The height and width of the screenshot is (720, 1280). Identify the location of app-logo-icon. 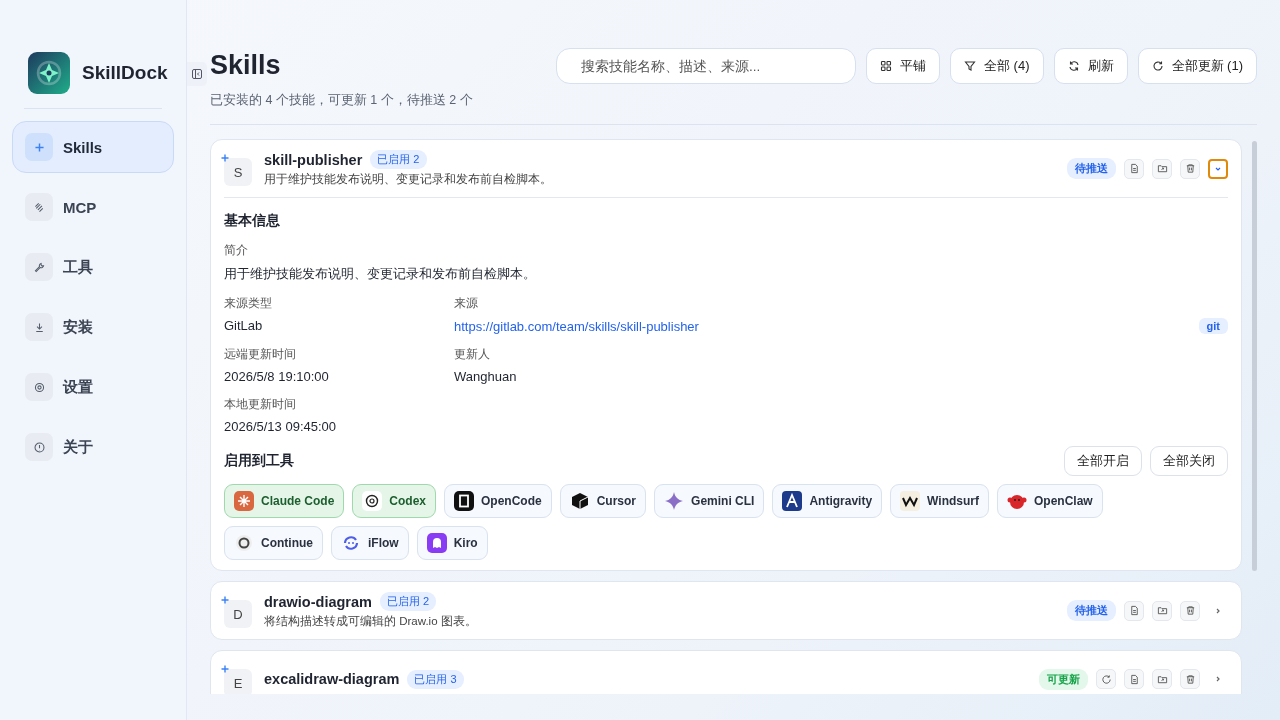
(49, 73).